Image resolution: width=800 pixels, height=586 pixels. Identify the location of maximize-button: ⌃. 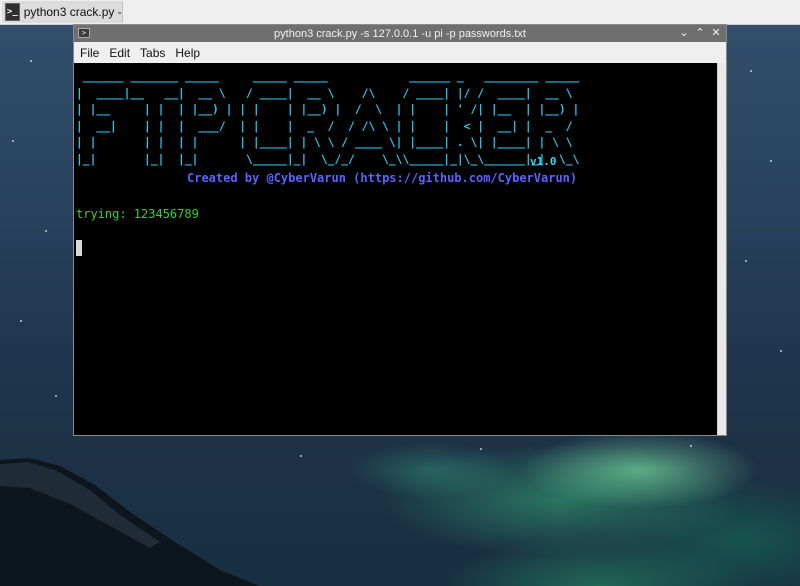
(700, 33).